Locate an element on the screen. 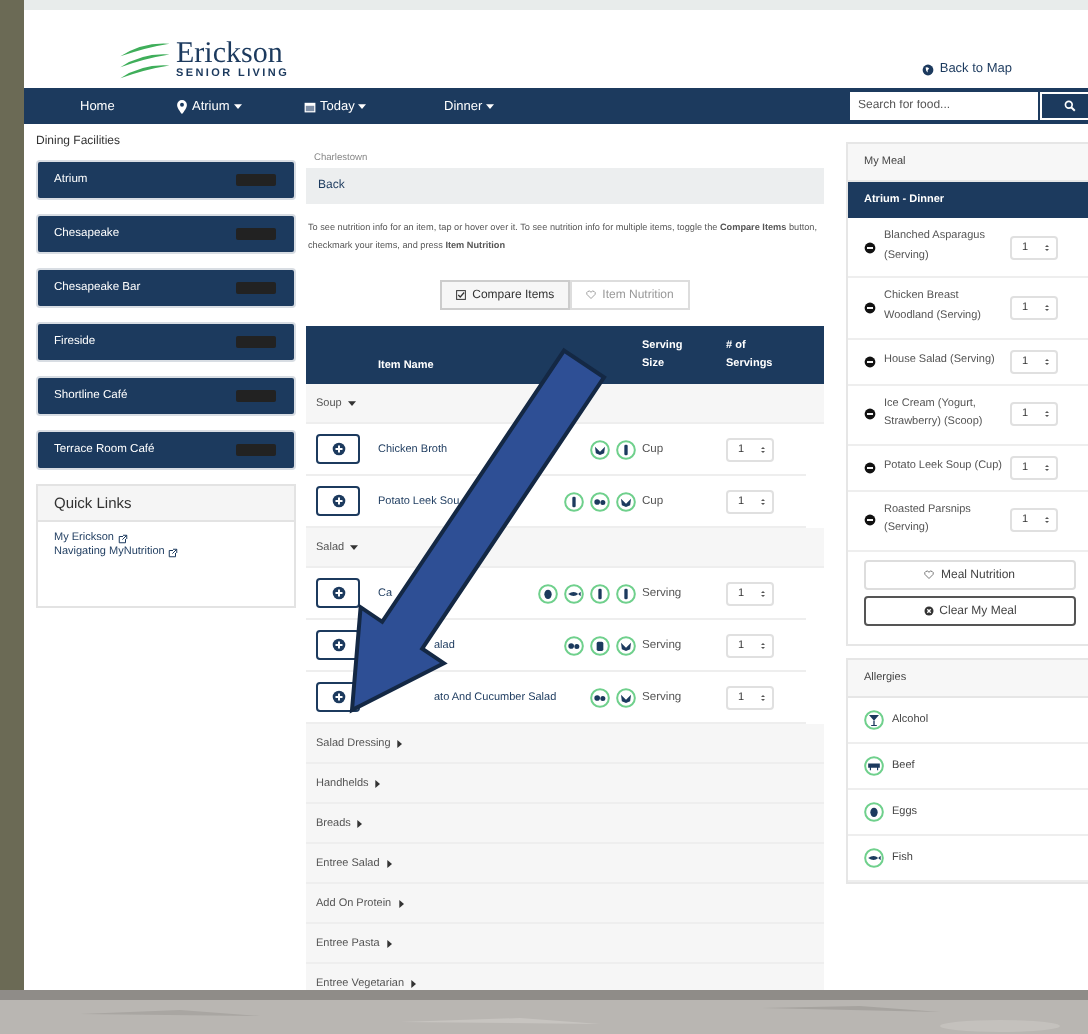  globe-icon is located at coordinates (927, 69).